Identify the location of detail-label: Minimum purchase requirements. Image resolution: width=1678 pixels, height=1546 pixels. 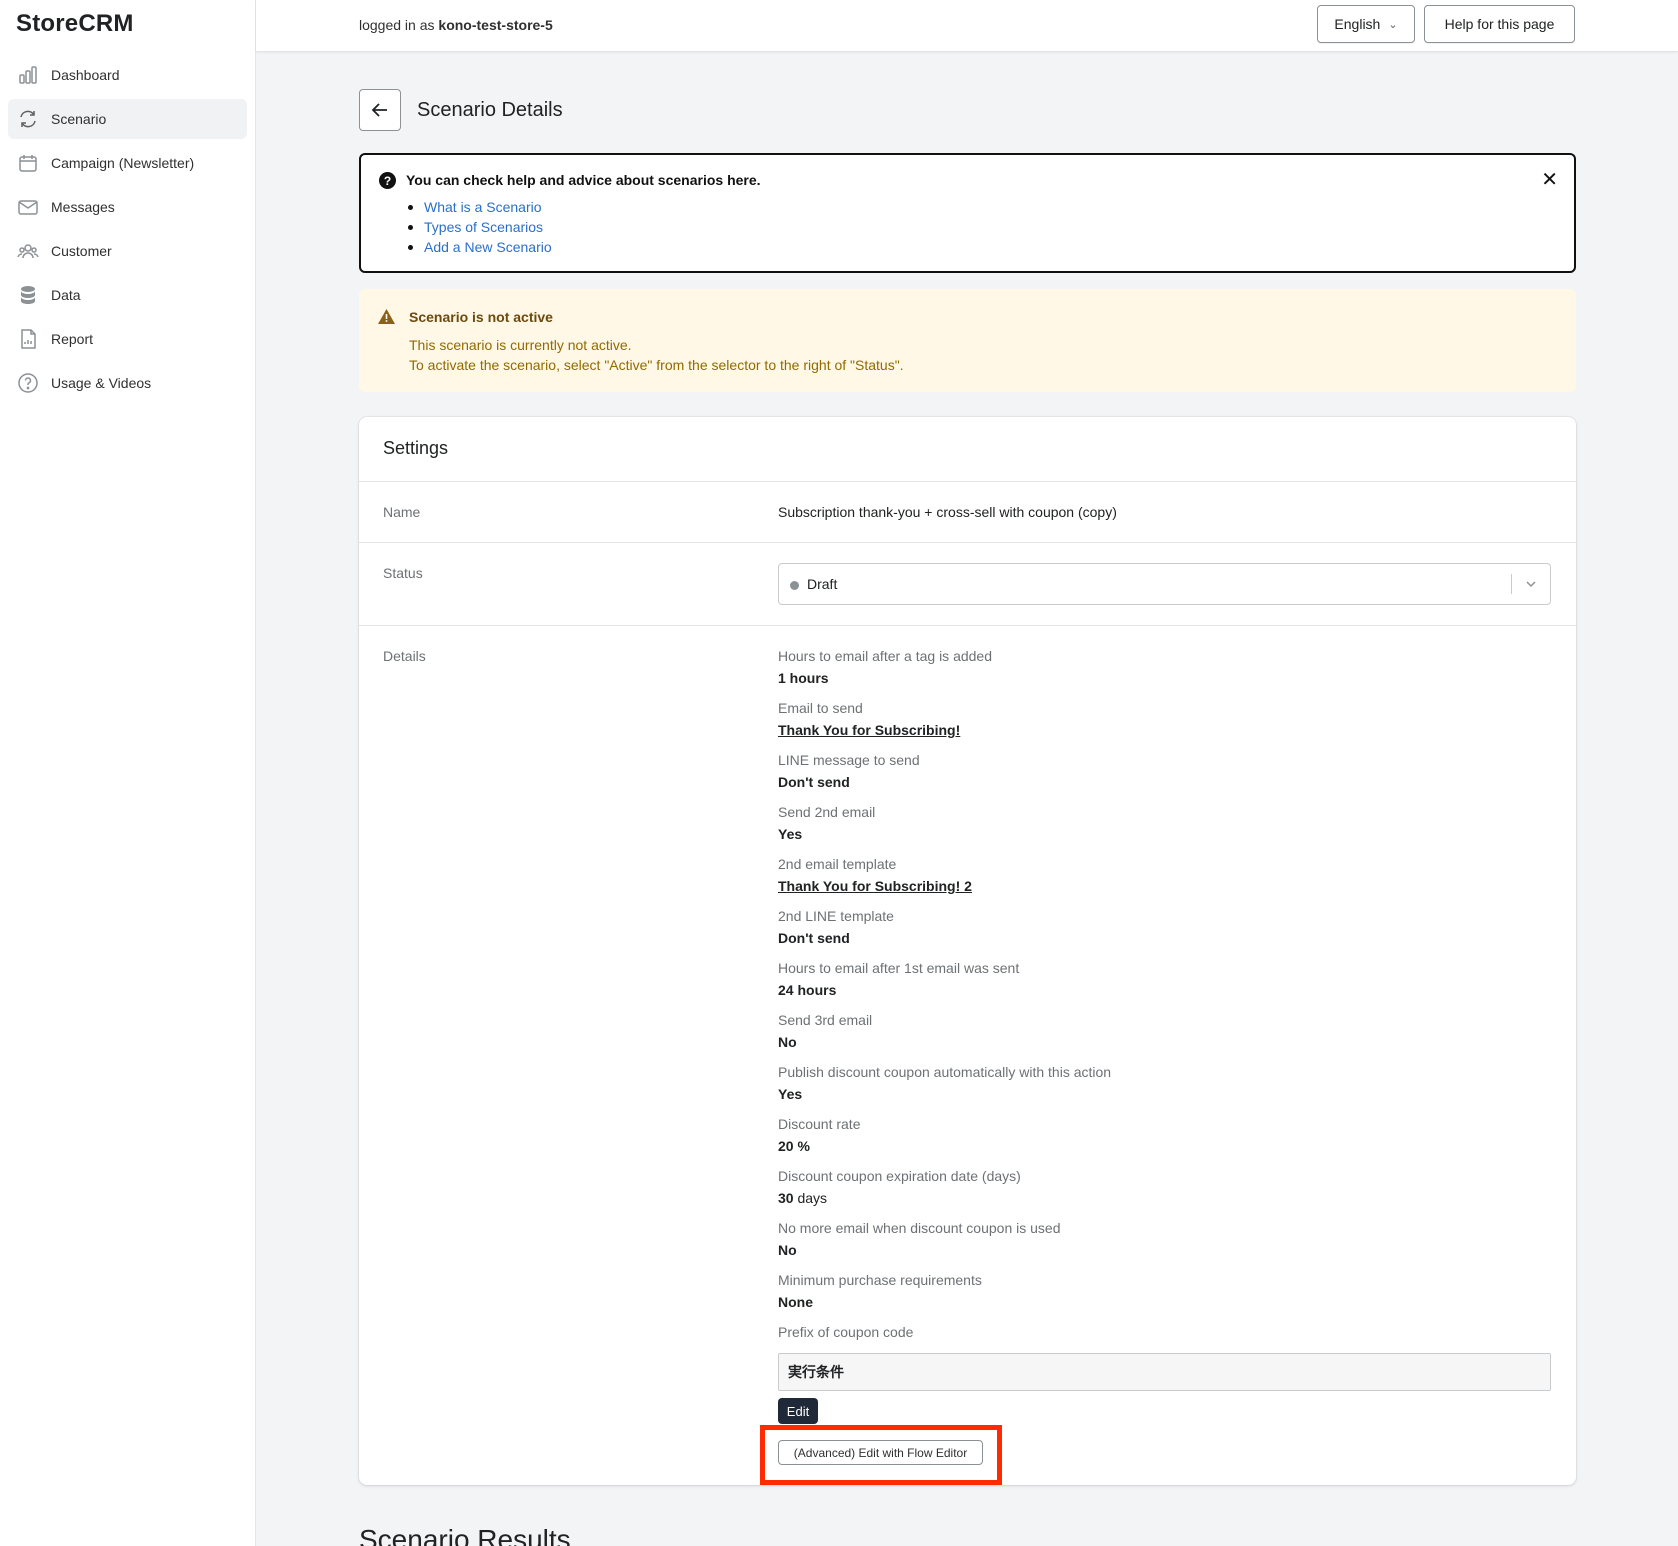
(880, 1280).